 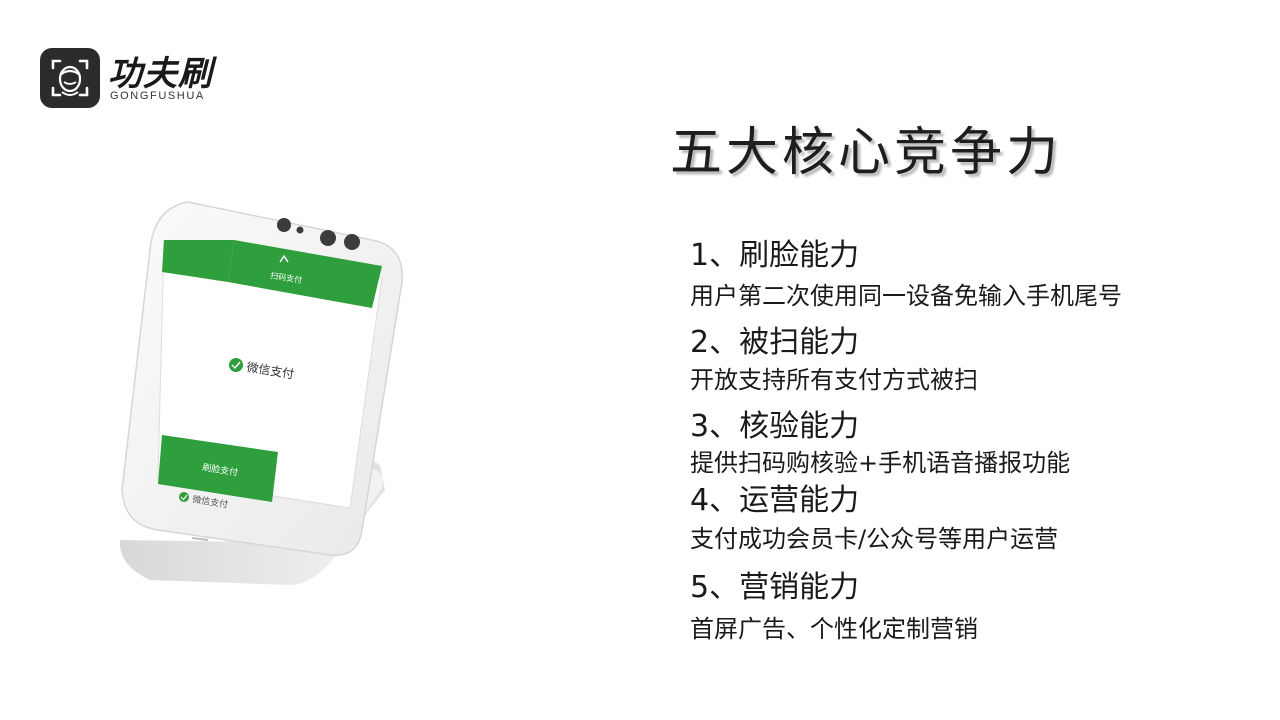 What do you see at coordinates (157, 96) in the screenshot?
I see `logo-subtitle: GONGFUSHUA` at bounding box center [157, 96].